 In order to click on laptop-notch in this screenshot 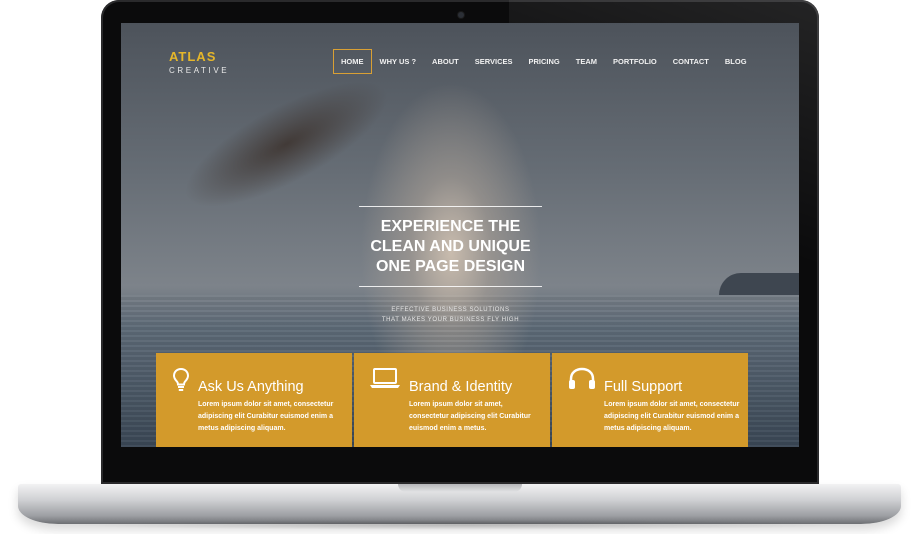, I will do `click(460, 488)`.